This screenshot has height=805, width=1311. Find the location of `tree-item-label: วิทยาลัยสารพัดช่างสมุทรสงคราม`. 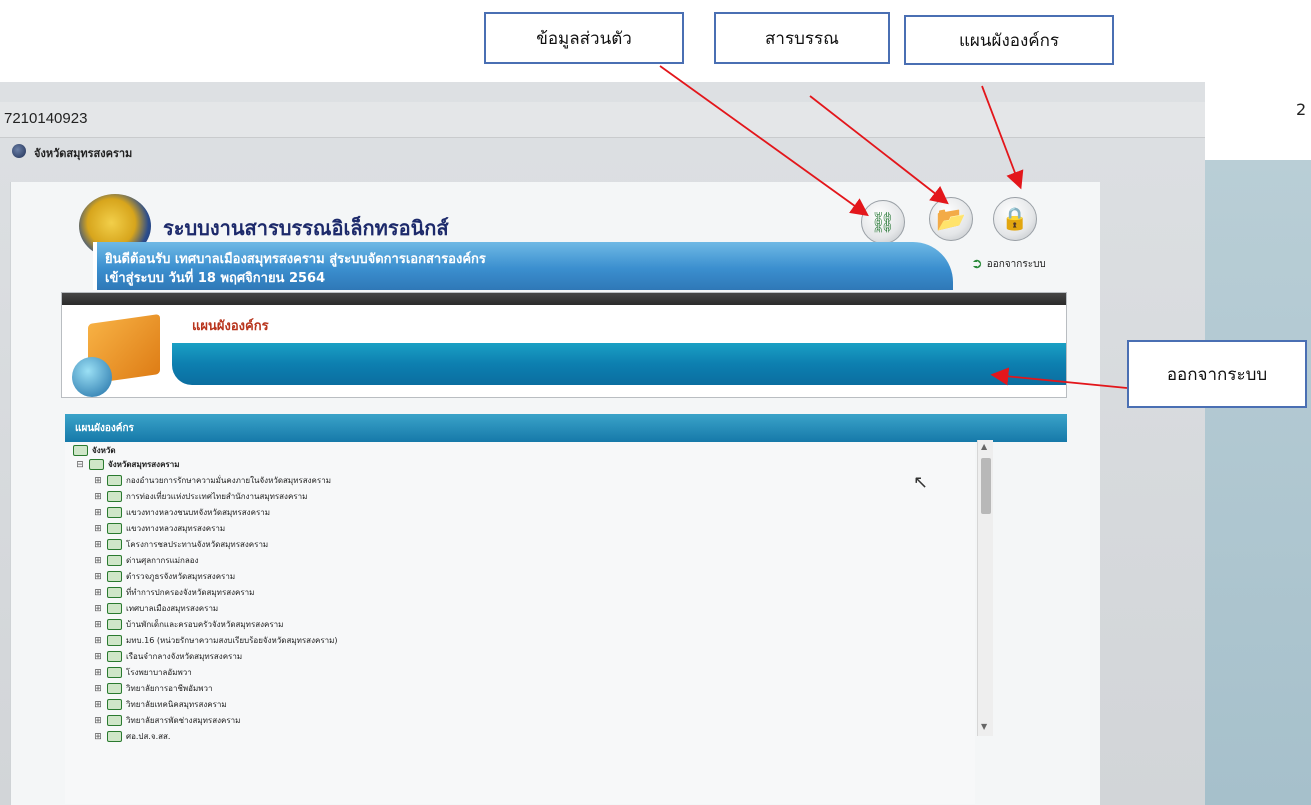

tree-item-label: วิทยาลัยสารพัดช่างสมุทรสงคราม is located at coordinates (183, 720).